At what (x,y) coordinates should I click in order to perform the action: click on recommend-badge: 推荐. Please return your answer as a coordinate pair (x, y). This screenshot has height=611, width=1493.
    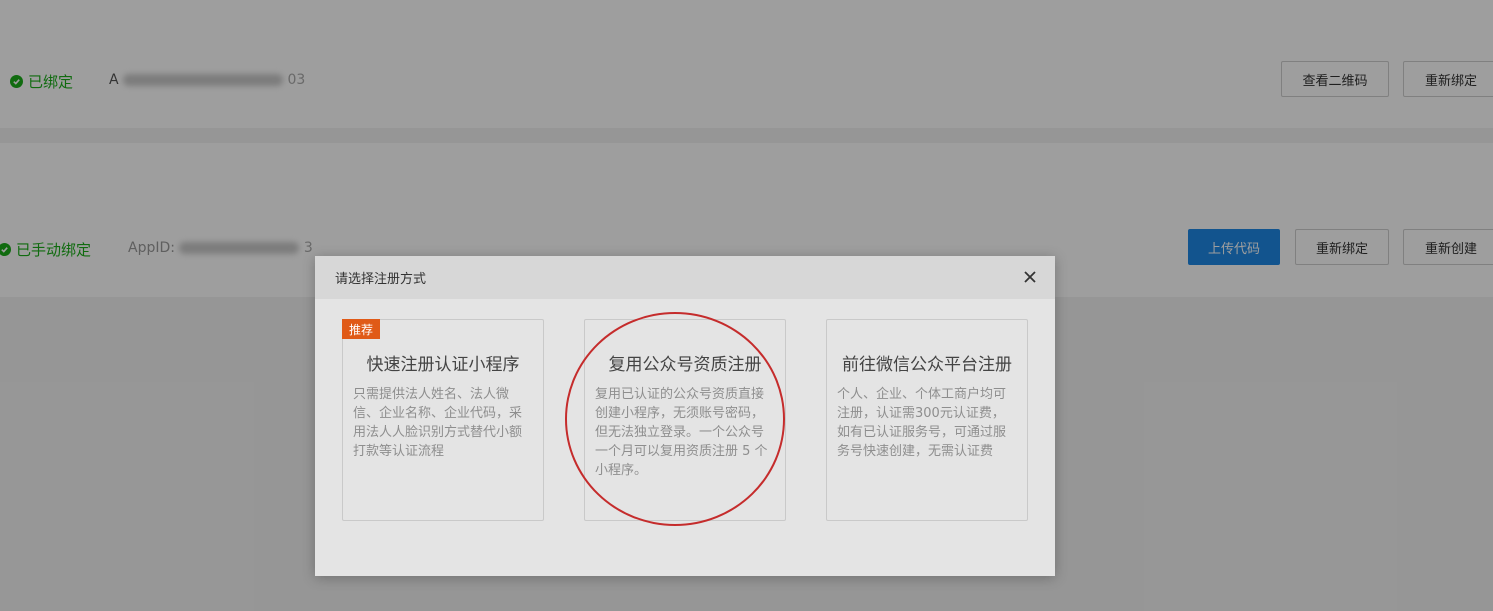
    Looking at the image, I should click on (361, 329).